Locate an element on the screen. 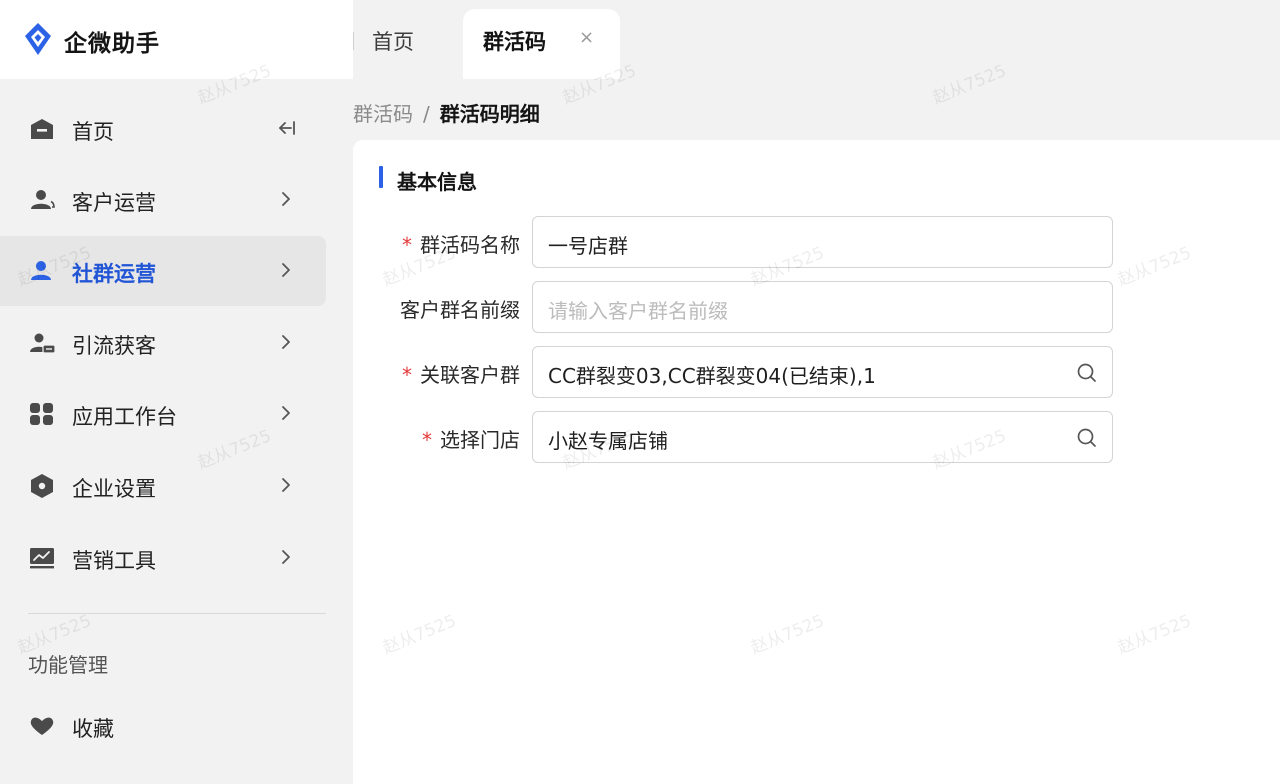  input-placeholder: 请输入客户群名前缀 is located at coordinates (638, 311).